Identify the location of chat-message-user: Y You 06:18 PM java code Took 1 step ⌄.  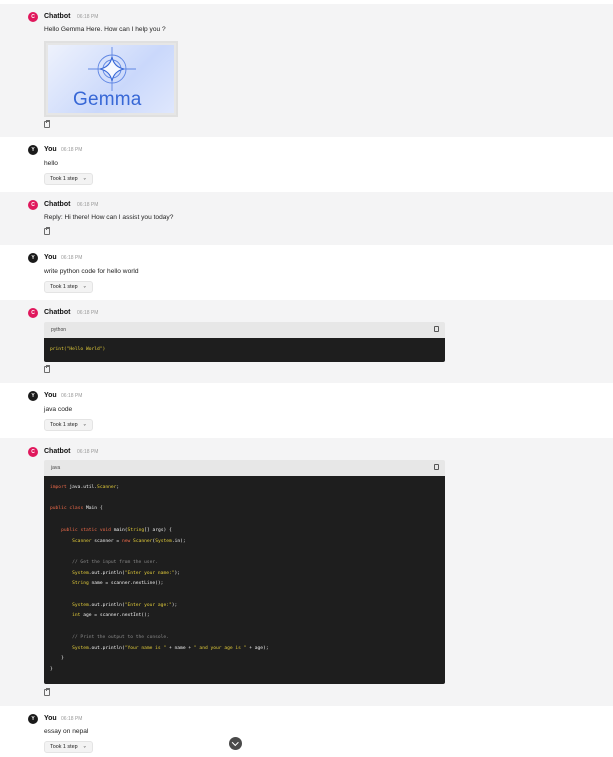
(306, 410).